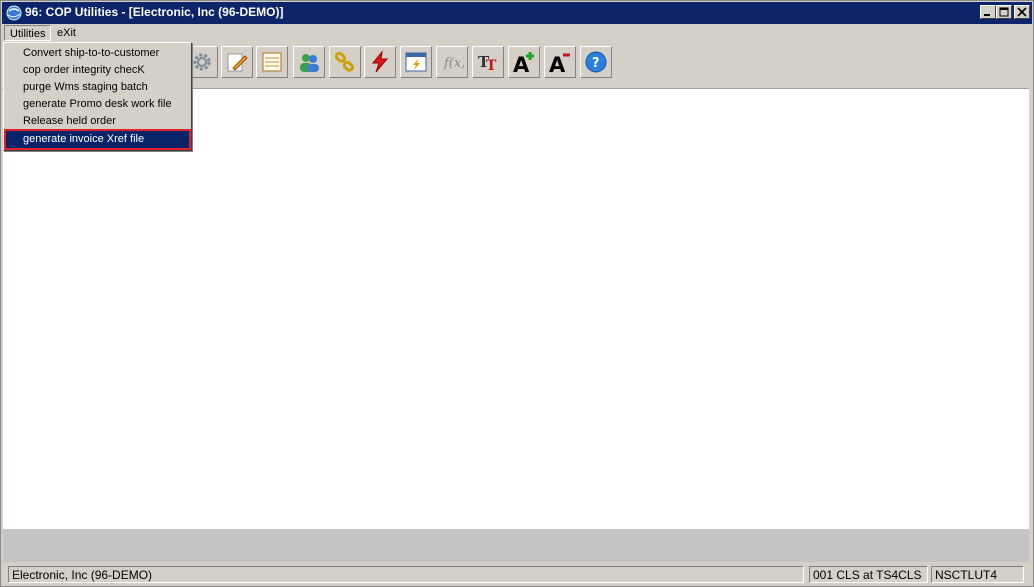 The width and height of the screenshot is (1034, 587). I want to click on svg-text: f(x), so click(453, 63).